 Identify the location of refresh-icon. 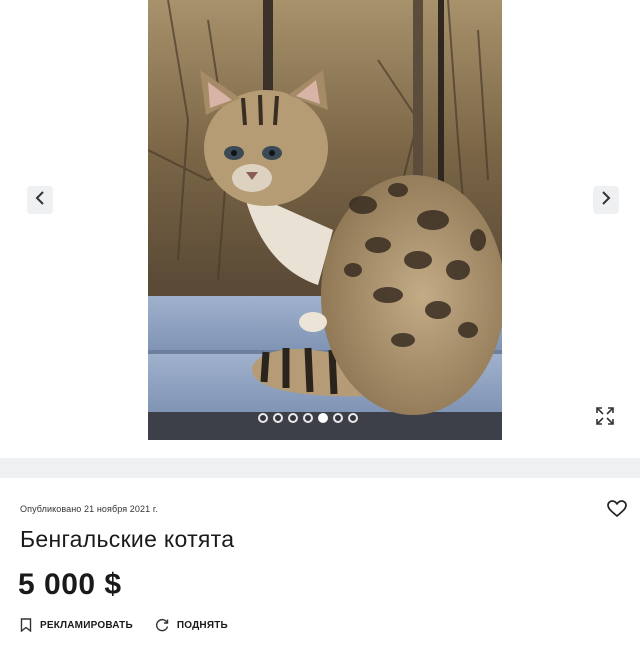
(162, 625).